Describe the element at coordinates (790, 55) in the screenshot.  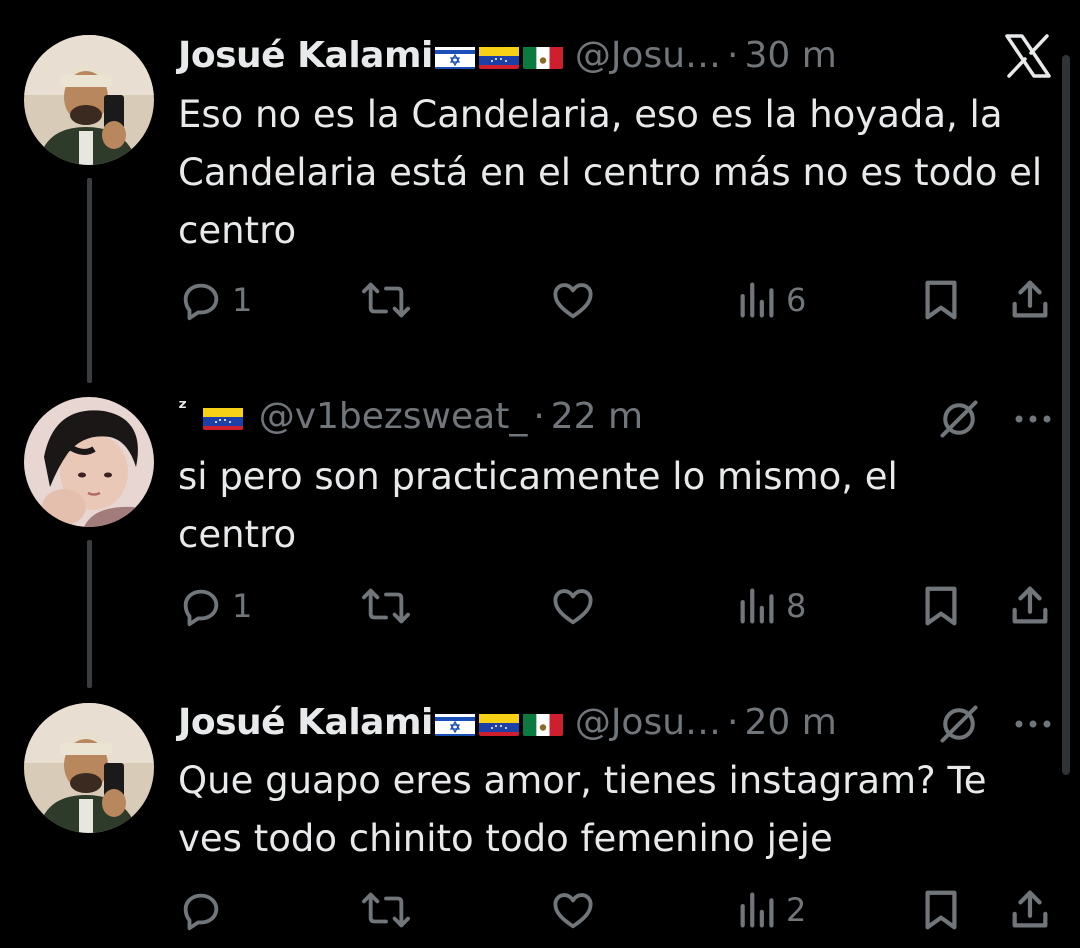
I see `timestamp: 30 m` at that location.